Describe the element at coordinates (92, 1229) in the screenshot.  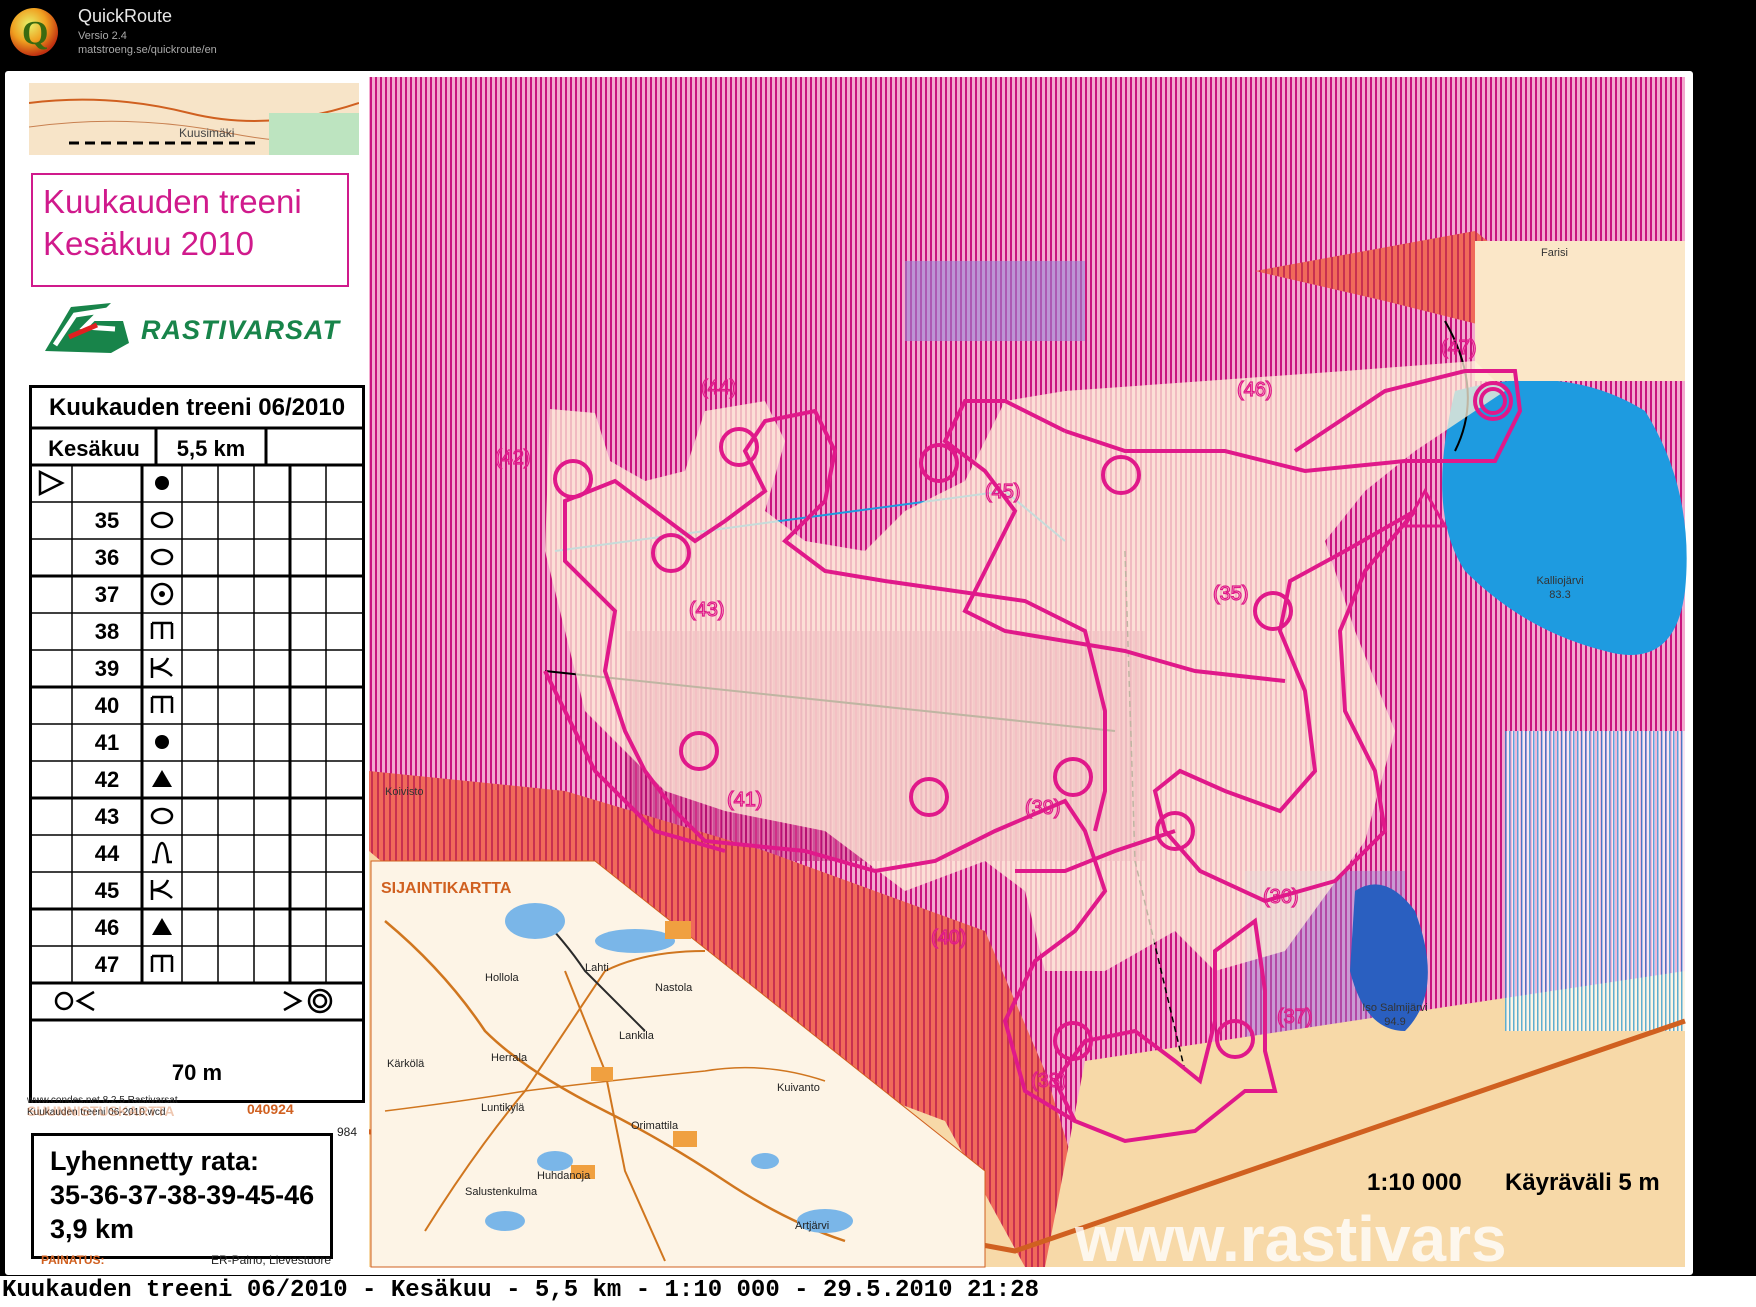
I see `short-course-length: 3,9 km` at that location.